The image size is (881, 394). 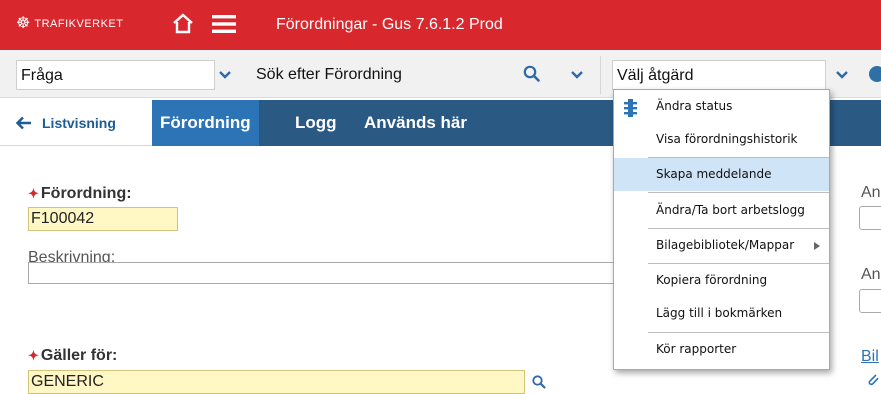 What do you see at coordinates (103, 219) in the screenshot?
I see `forordning-field: F100042` at bounding box center [103, 219].